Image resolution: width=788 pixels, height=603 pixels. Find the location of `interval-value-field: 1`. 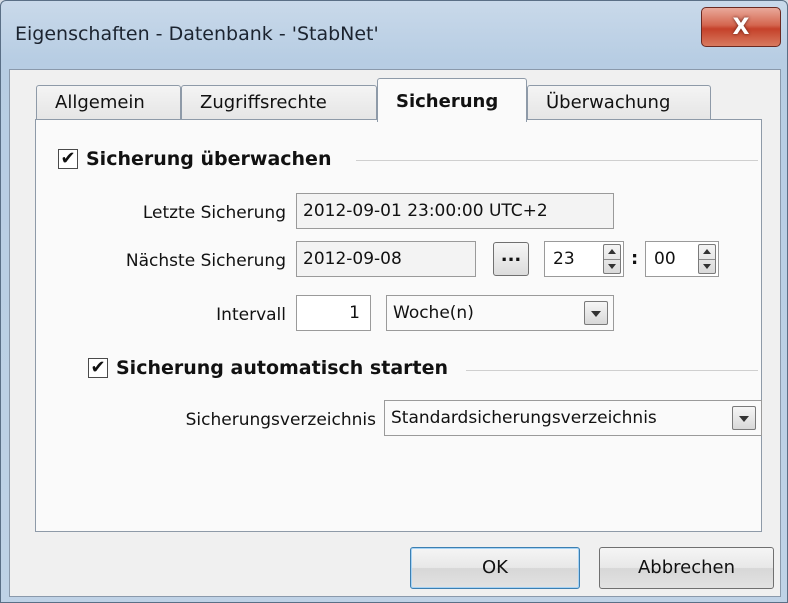

interval-value-field: 1 is located at coordinates (333, 313).